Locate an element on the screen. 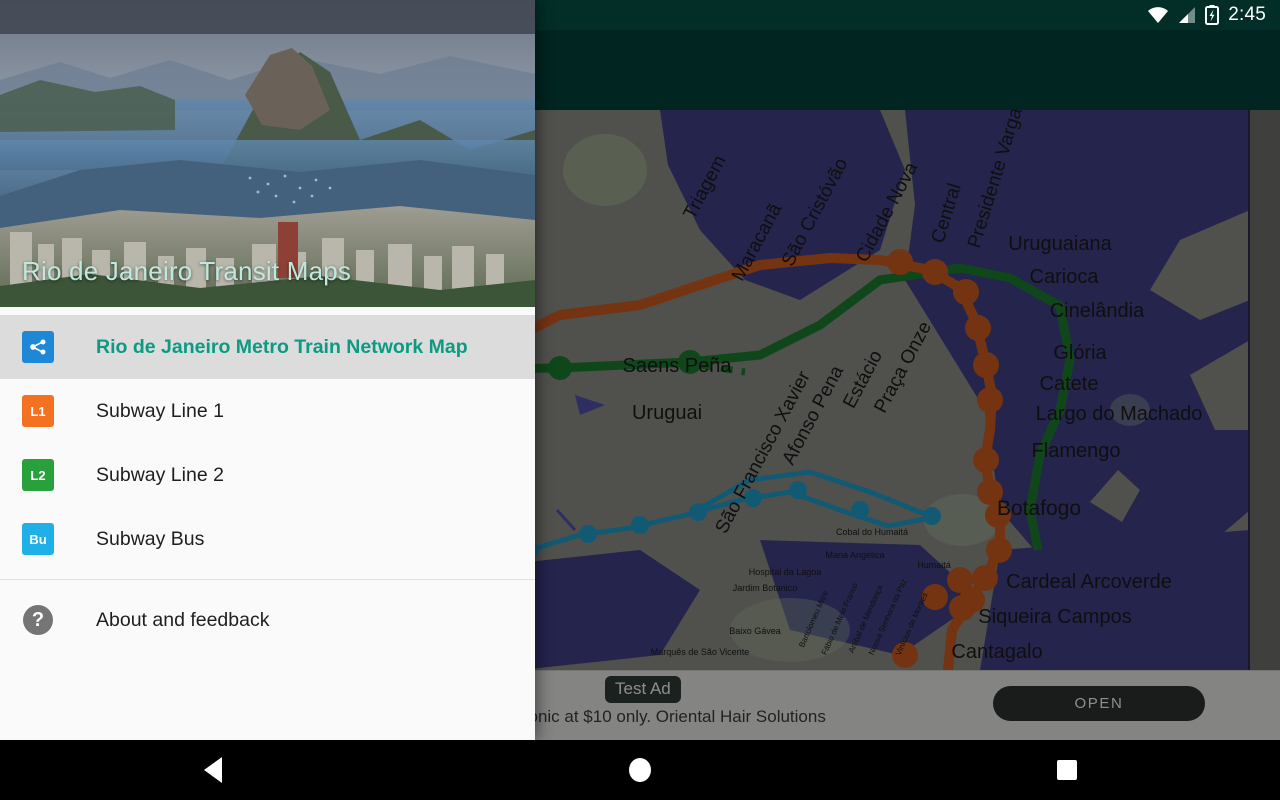 This screenshot has width=1280, height=800. help-icon: ? is located at coordinates (38, 620).